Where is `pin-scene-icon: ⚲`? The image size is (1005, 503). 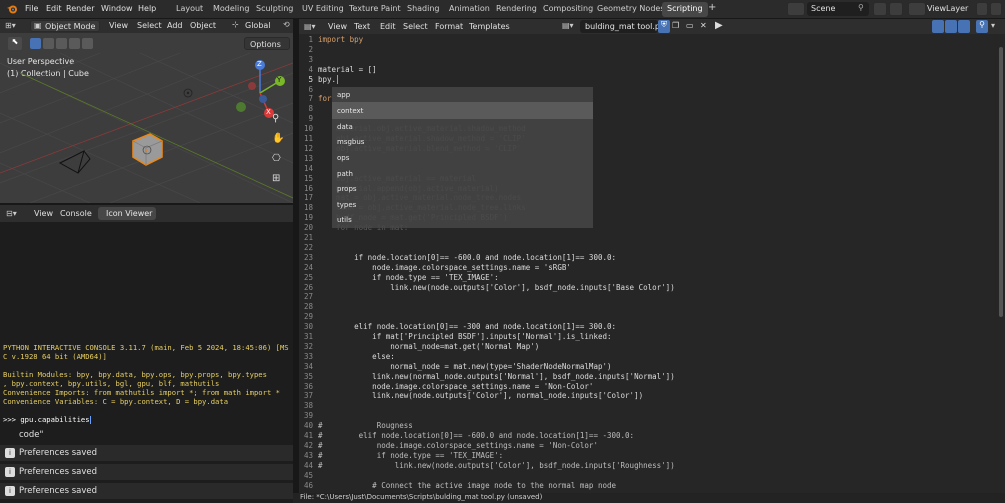 pin-scene-icon: ⚲ is located at coordinates (861, 7).